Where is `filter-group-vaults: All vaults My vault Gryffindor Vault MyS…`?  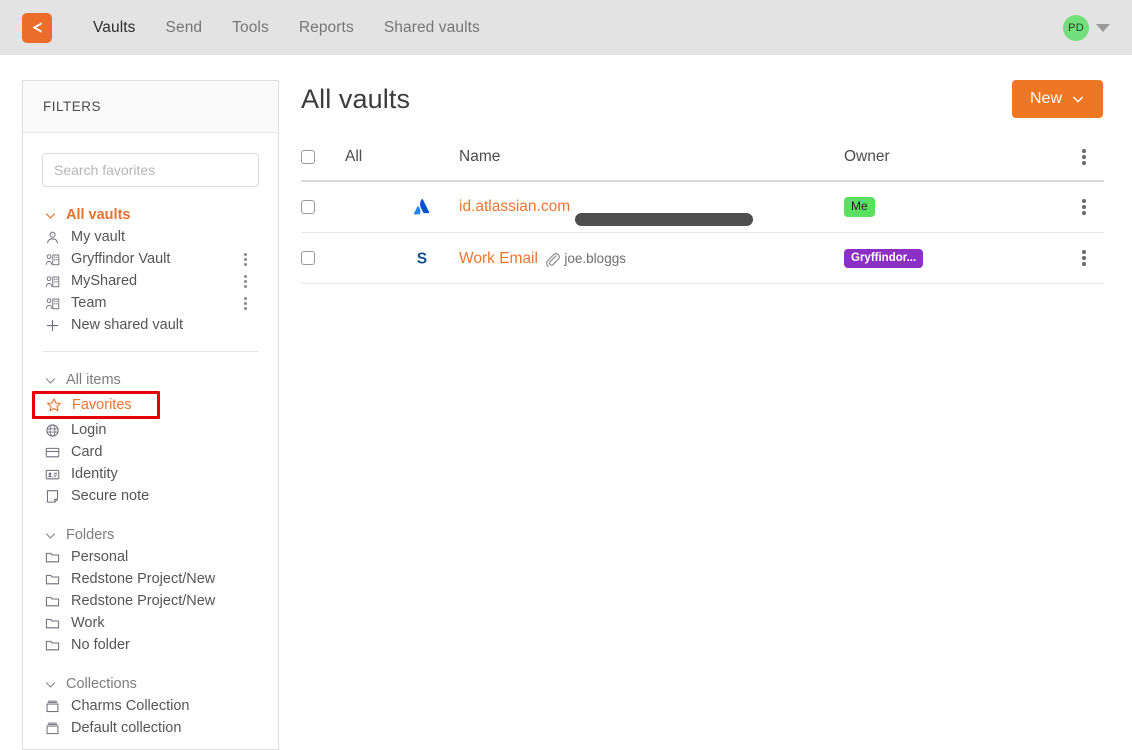 filter-group-vaults: All vaults My vault Gryffindor Vault MyS… is located at coordinates (150, 270).